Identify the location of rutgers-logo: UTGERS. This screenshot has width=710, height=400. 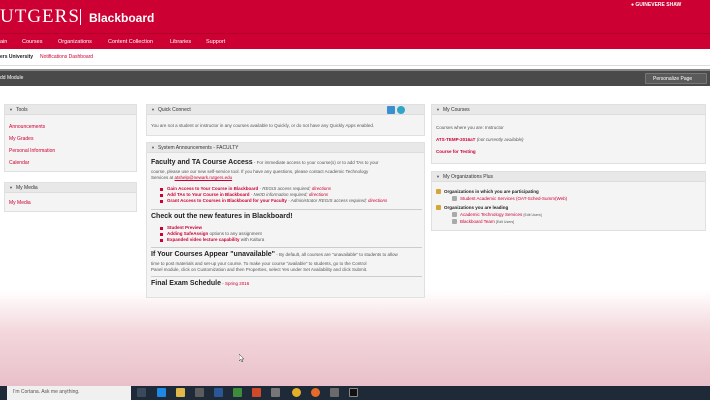
(40, 17).